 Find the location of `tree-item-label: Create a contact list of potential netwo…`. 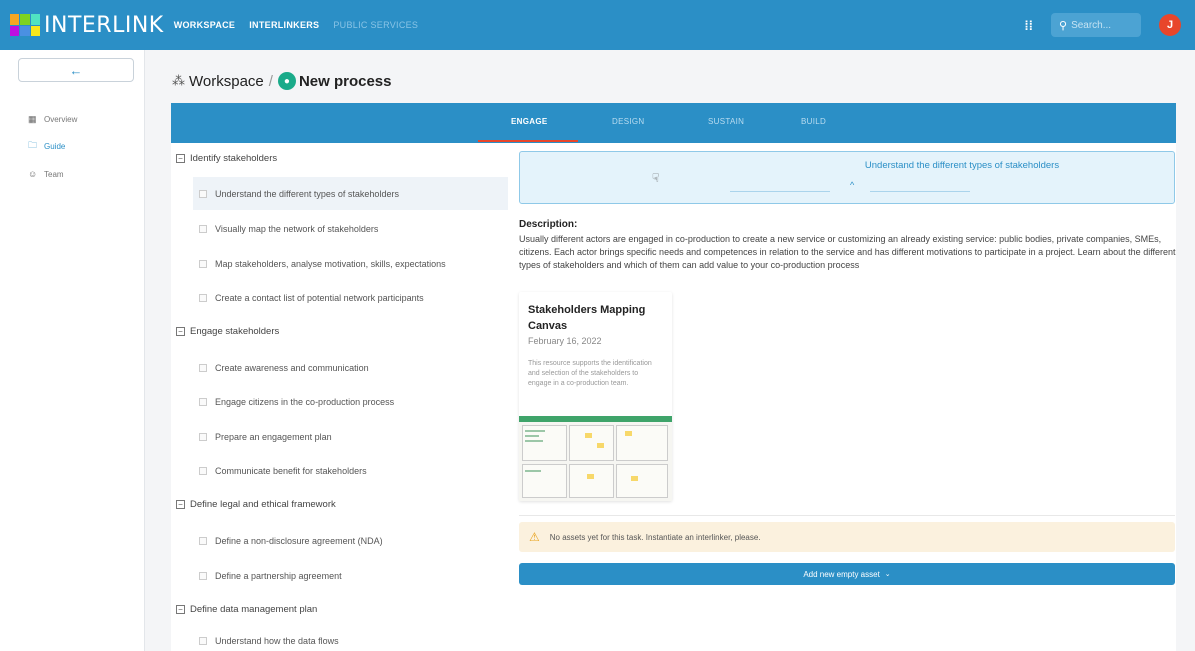

tree-item-label: Create a contact list of potential netwo… is located at coordinates (319, 297).